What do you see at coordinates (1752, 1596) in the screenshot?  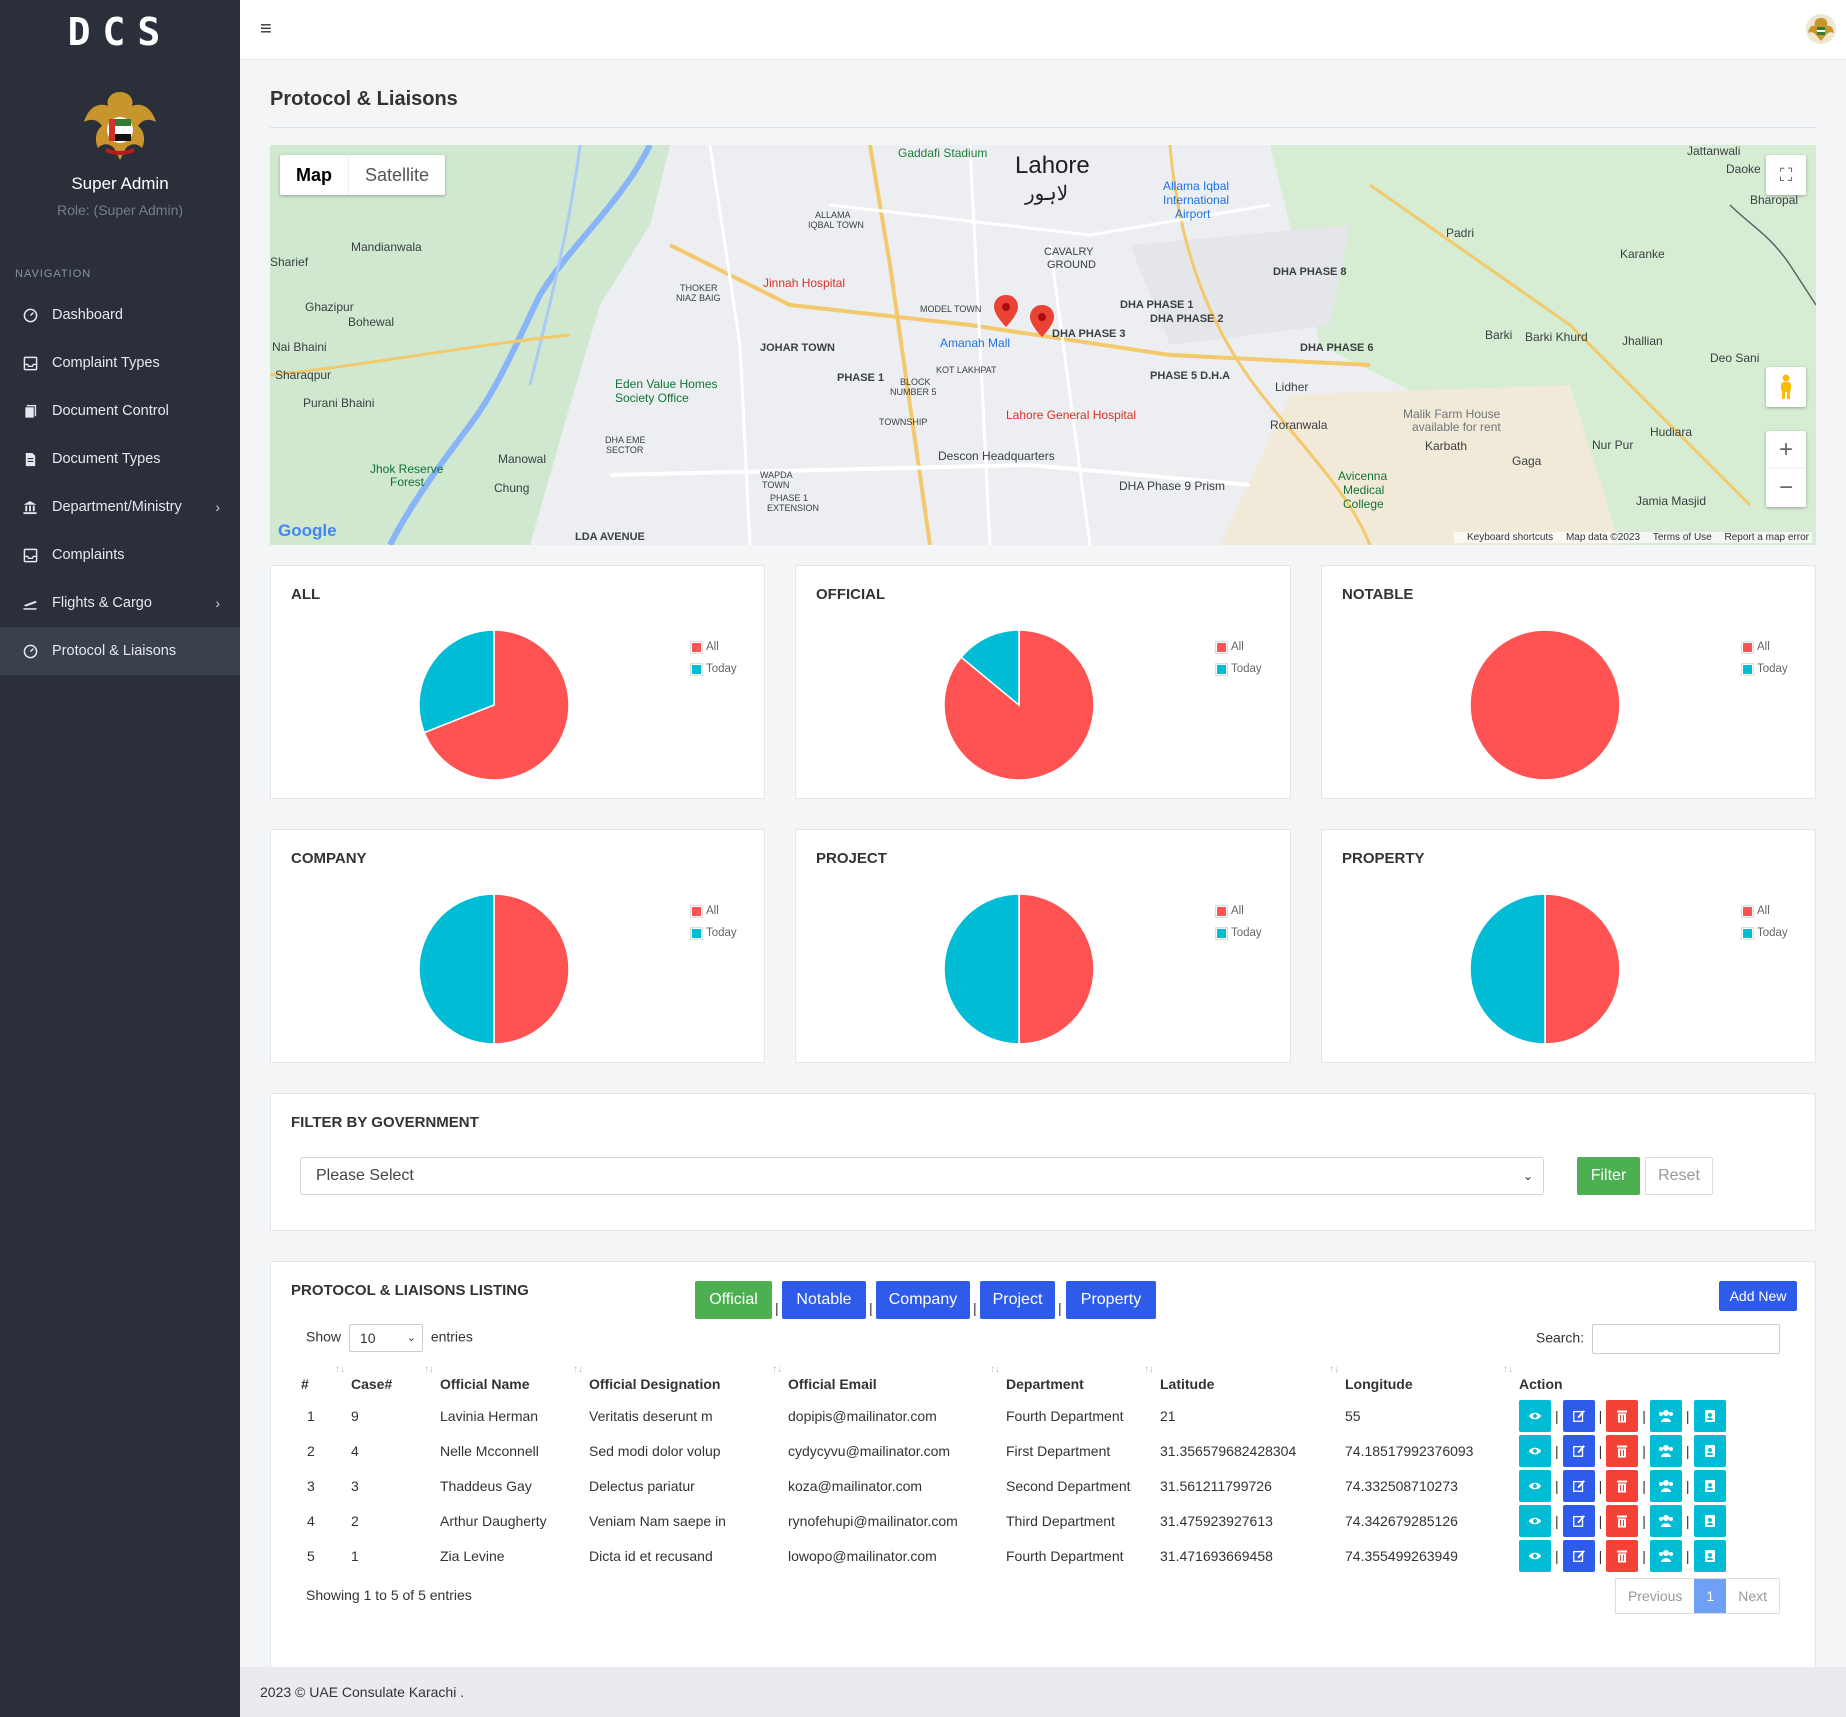 I see `next-page-button: Next` at bounding box center [1752, 1596].